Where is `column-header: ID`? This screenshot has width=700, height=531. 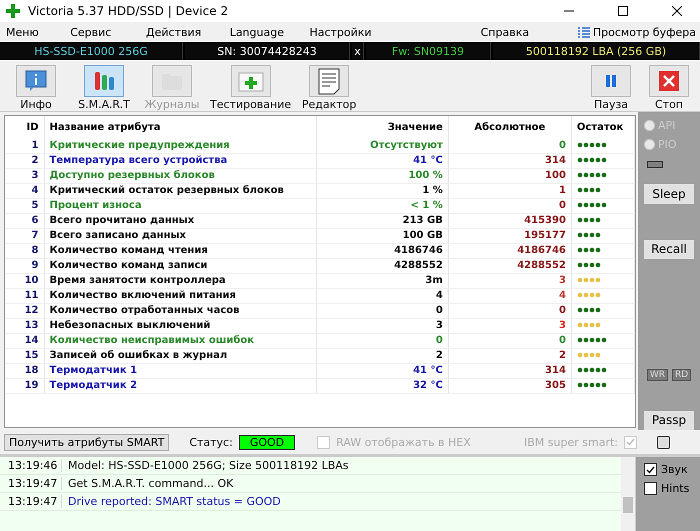 column-header: ID is located at coordinates (24, 127).